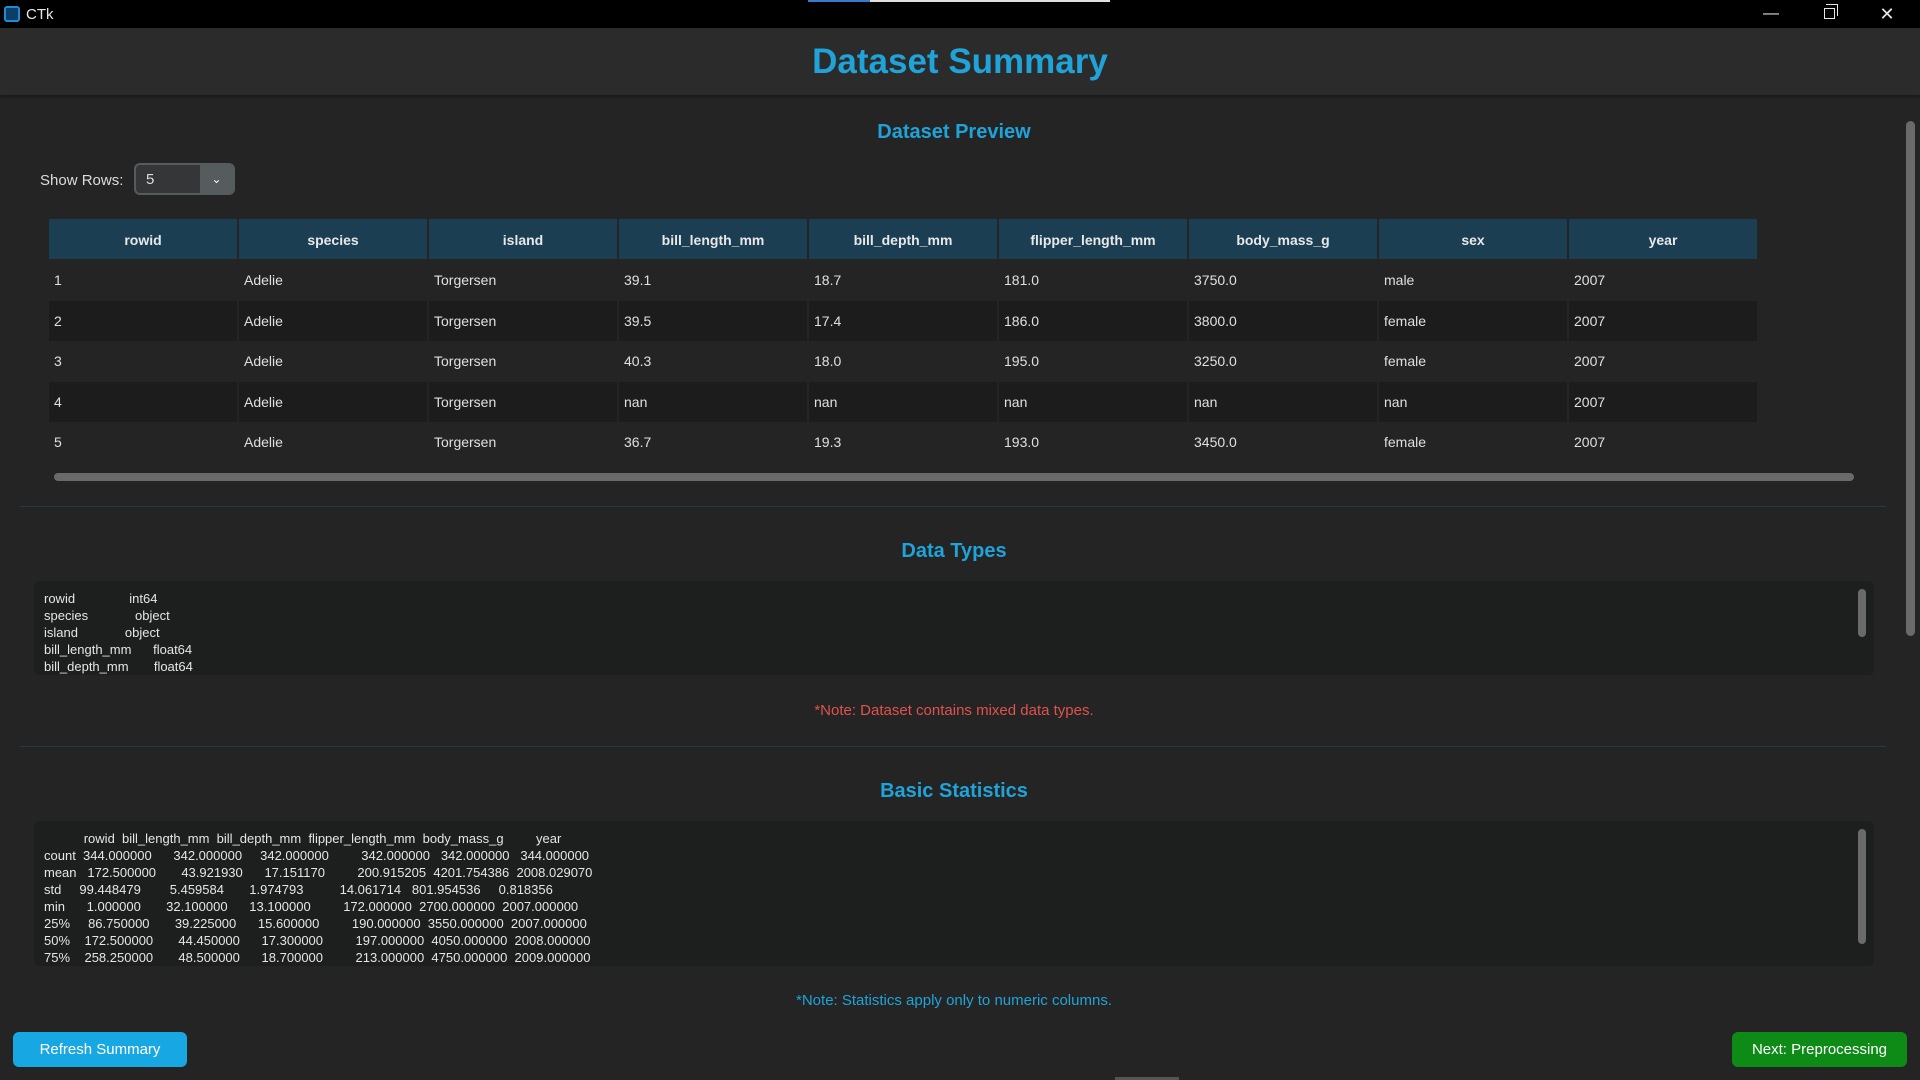  Describe the element at coordinates (184, 179) in the screenshot. I see `show-rows-dropdown: 5 ⌄` at that location.